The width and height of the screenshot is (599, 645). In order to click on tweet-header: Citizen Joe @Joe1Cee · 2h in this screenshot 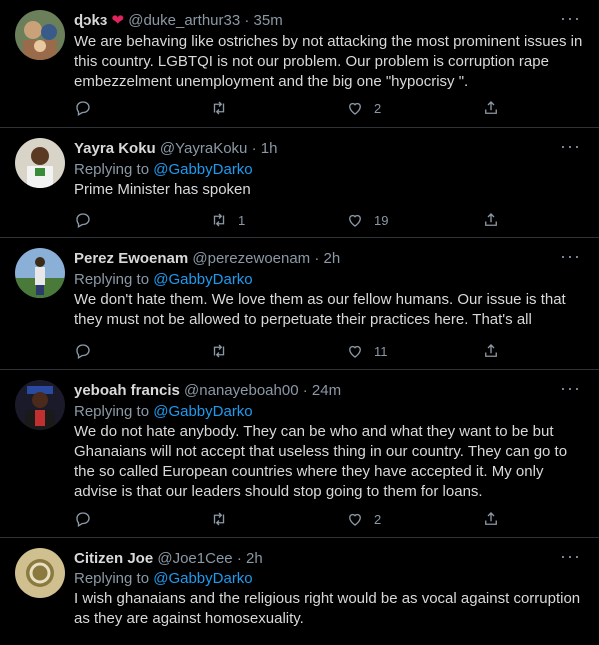, I will do `click(168, 559)`.